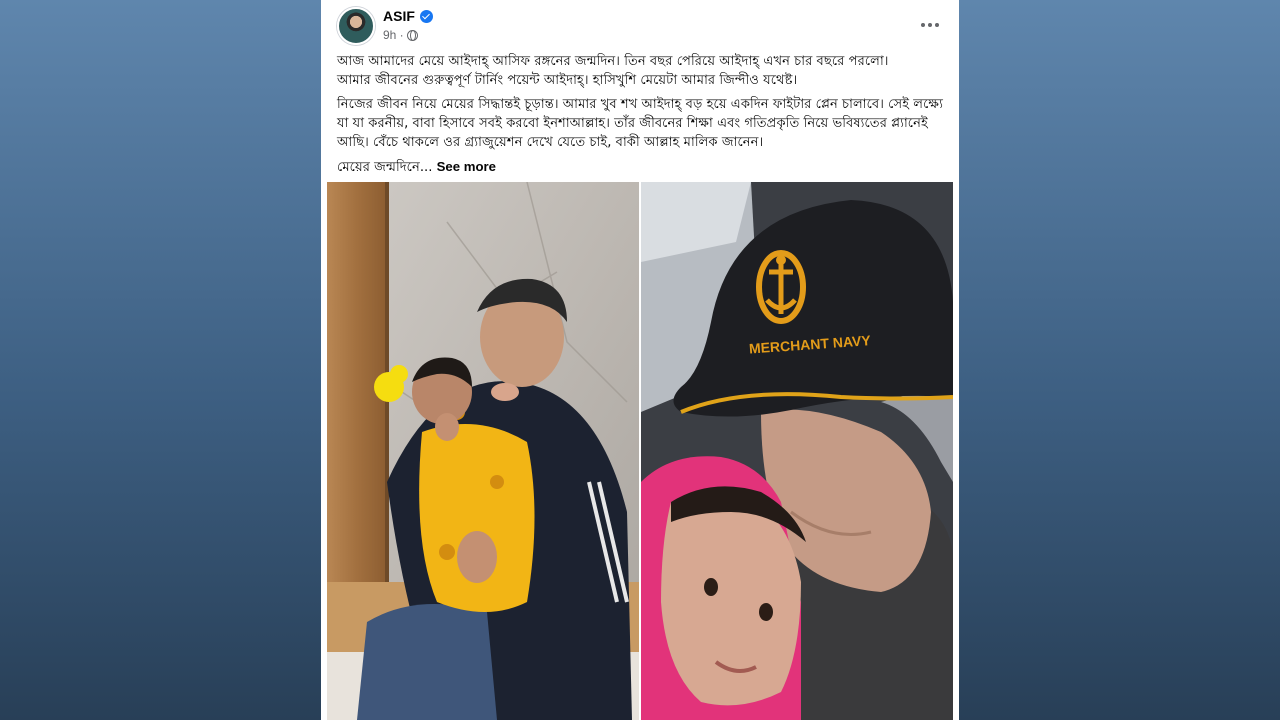 This screenshot has width=1280, height=720. I want to click on verified-badge-icon, so click(426, 16).